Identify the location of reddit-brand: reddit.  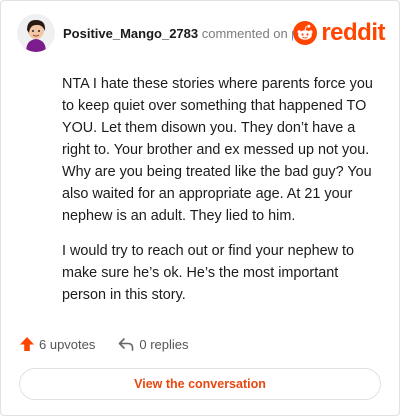
(339, 33).